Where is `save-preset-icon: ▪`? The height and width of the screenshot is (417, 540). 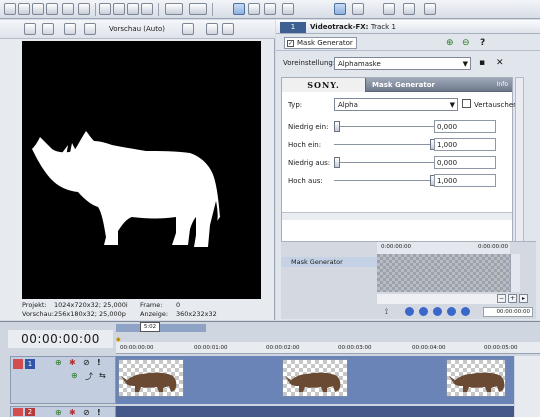
save-preset-icon: ▪ is located at coordinates (482, 63).